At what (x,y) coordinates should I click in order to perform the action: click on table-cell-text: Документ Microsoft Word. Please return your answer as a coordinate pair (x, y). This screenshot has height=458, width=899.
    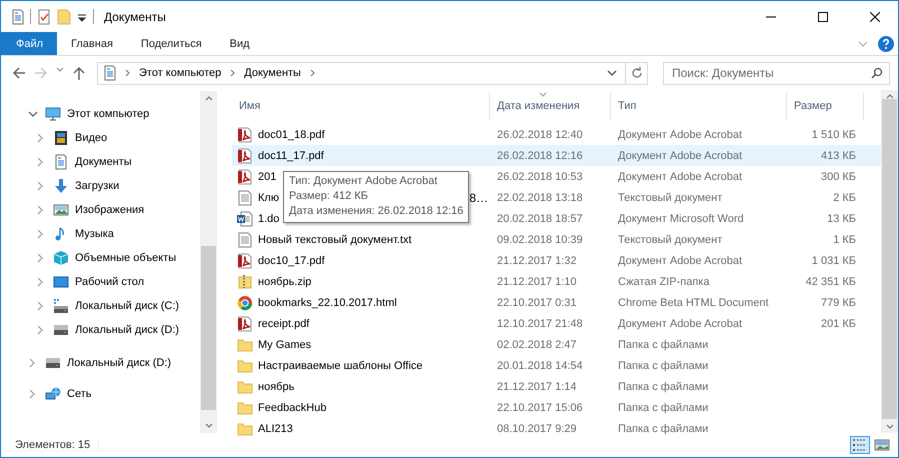
    Looking at the image, I should click on (681, 218).